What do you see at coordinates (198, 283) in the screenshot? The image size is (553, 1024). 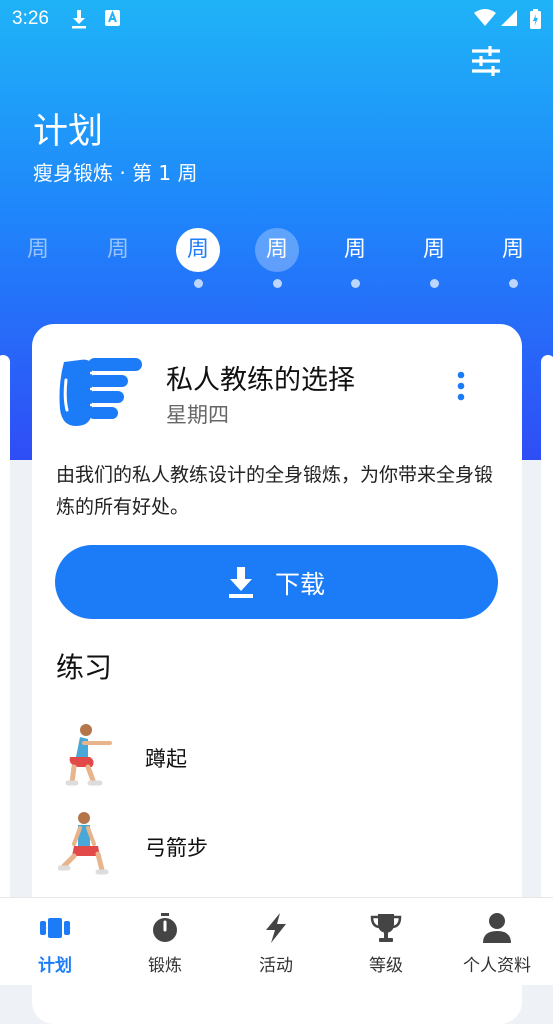 I see `week-day-3-dot` at bounding box center [198, 283].